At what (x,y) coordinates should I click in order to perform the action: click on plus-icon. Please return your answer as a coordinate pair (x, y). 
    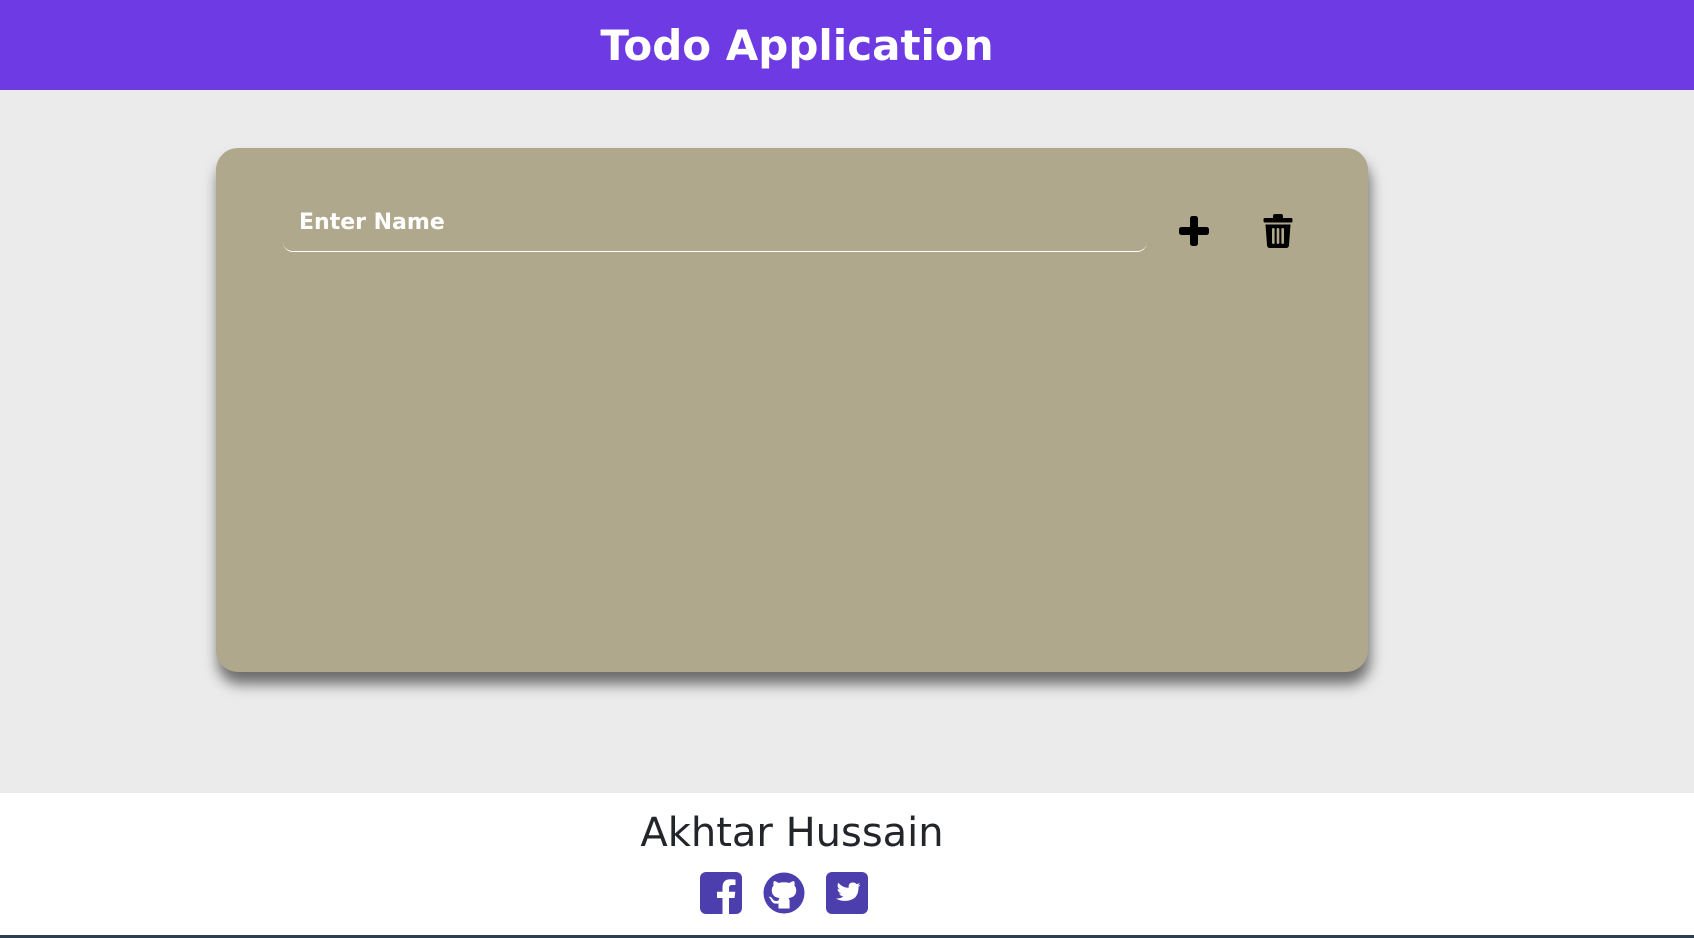
    Looking at the image, I should click on (1194, 231).